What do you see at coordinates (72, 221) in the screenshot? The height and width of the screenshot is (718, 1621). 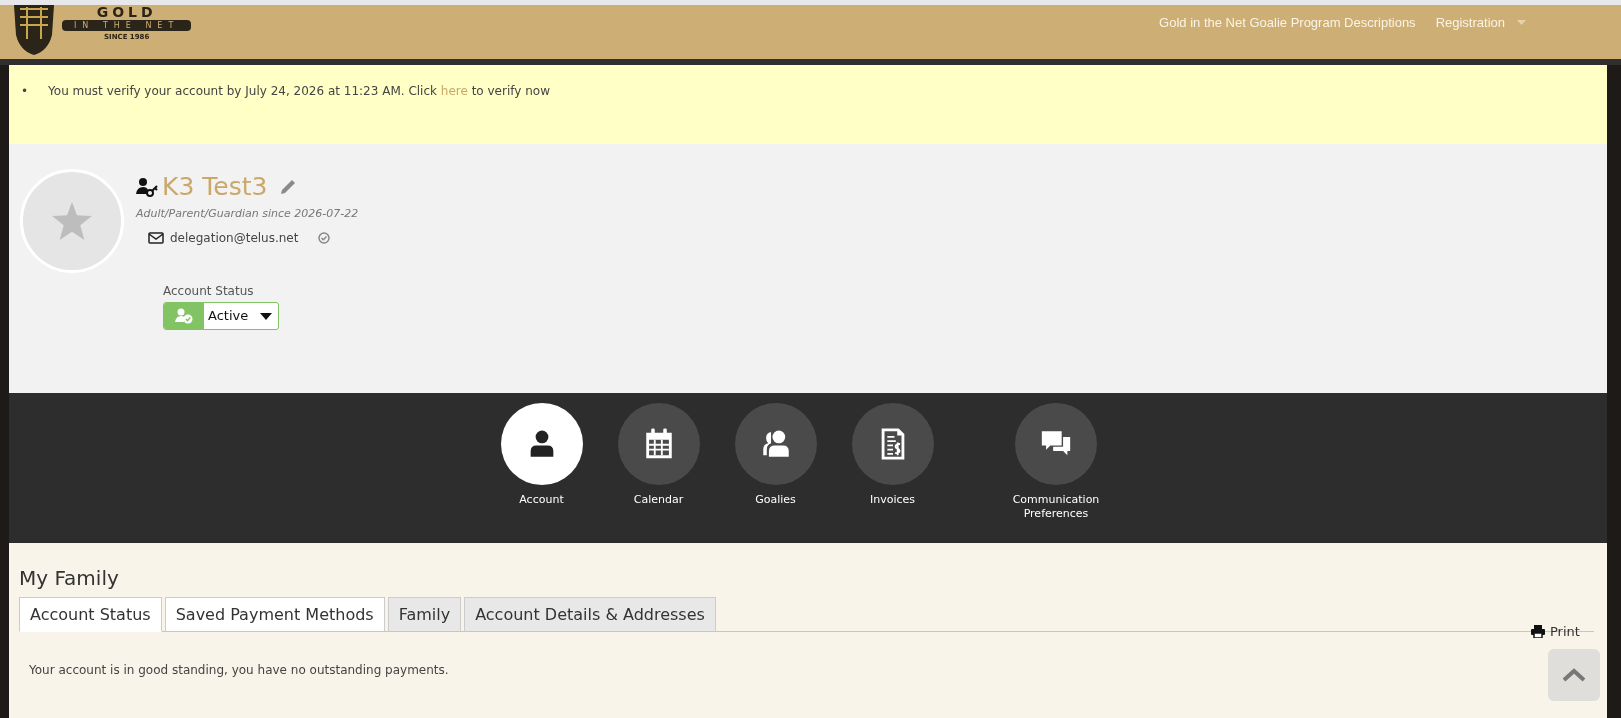 I see `star-icon` at bounding box center [72, 221].